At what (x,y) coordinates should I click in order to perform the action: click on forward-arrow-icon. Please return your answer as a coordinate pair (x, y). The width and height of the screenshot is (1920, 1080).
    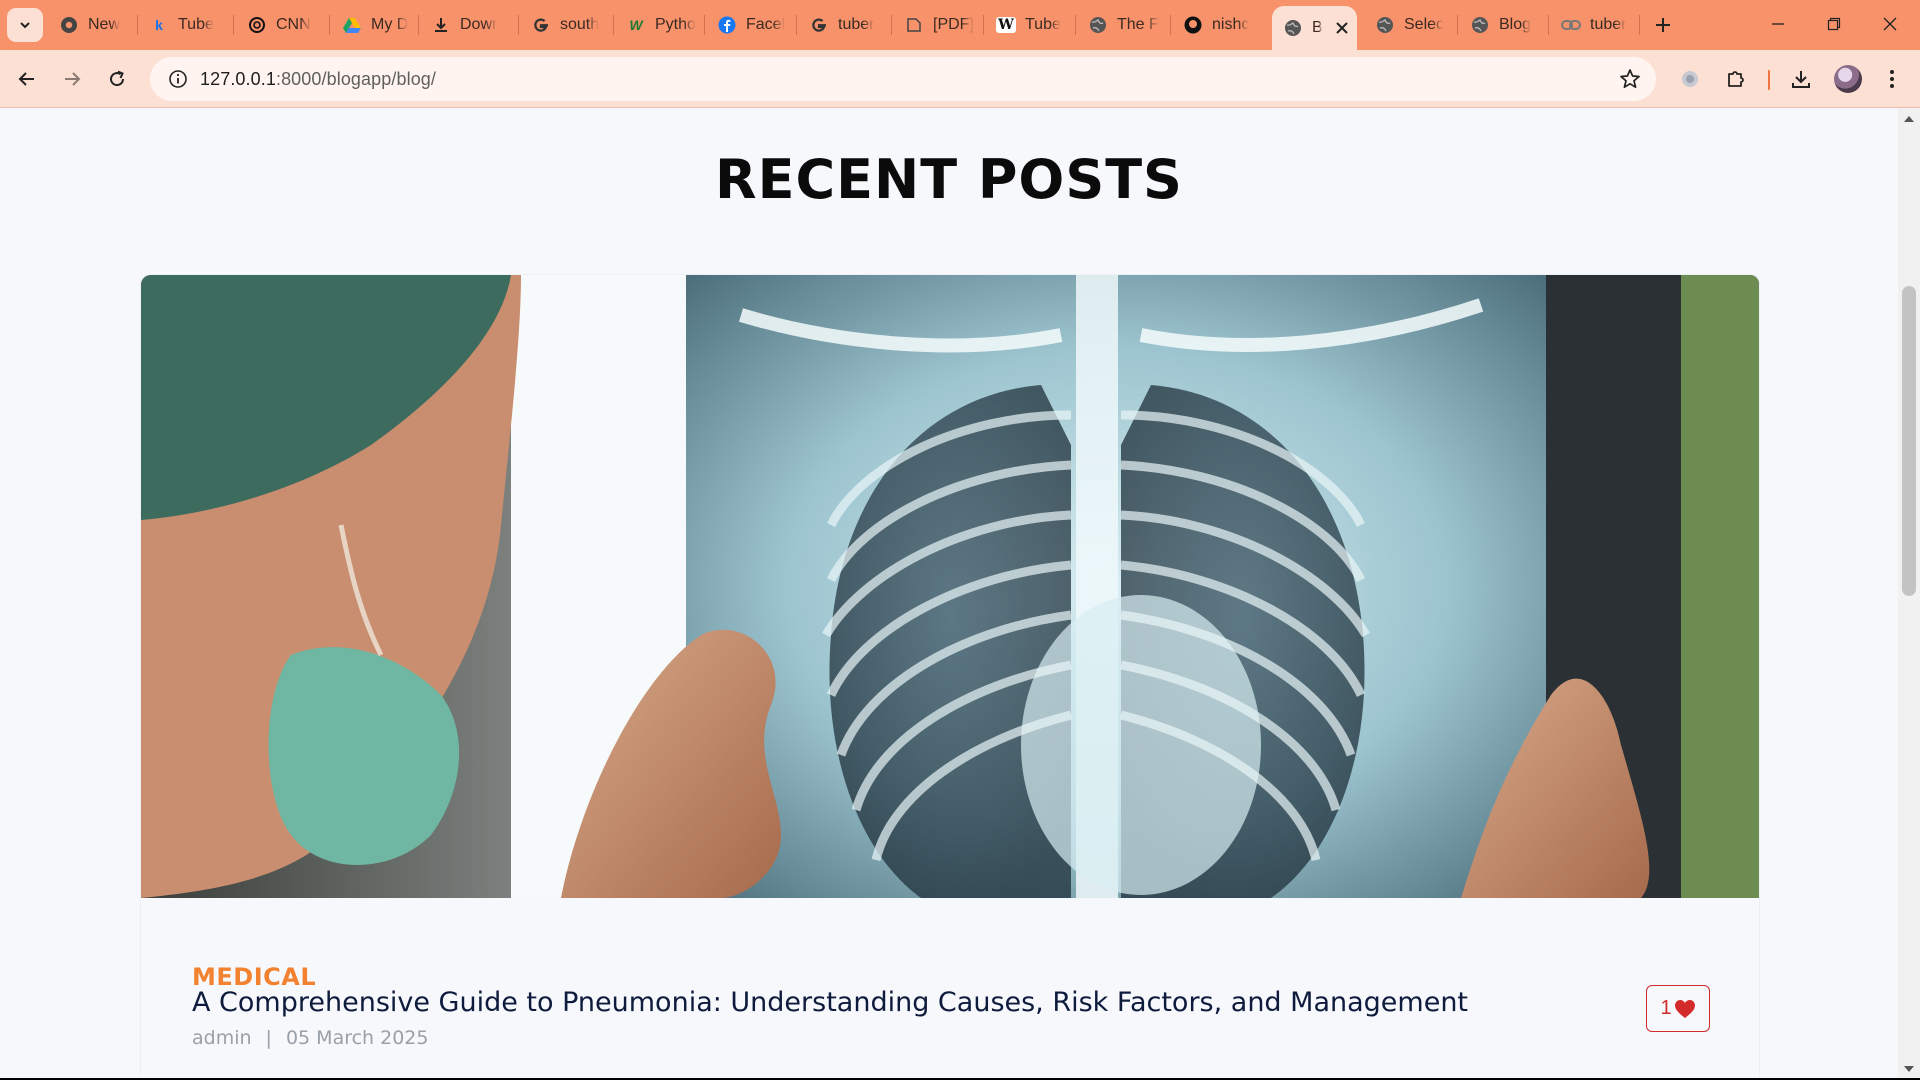
    Looking at the image, I should click on (73, 79).